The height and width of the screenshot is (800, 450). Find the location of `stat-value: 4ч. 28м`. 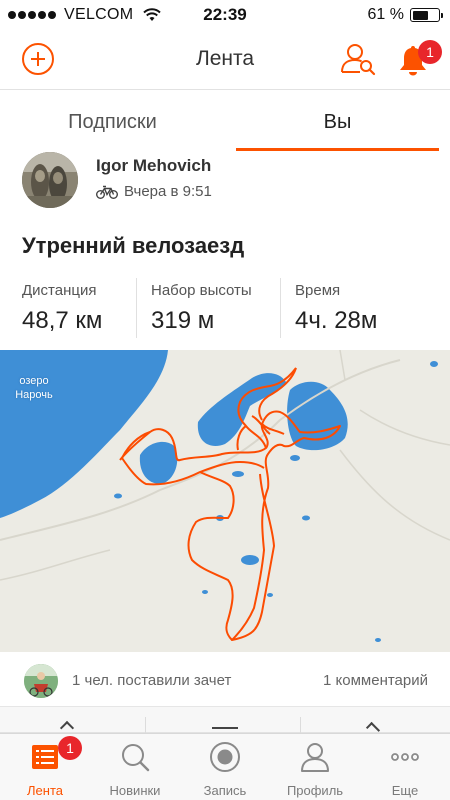

stat-value: 4ч. 28м is located at coordinates (336, 320).